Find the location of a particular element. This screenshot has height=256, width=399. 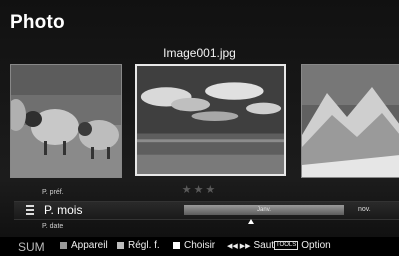

appareil-button: Appareil is located at coordinates (84, 245).